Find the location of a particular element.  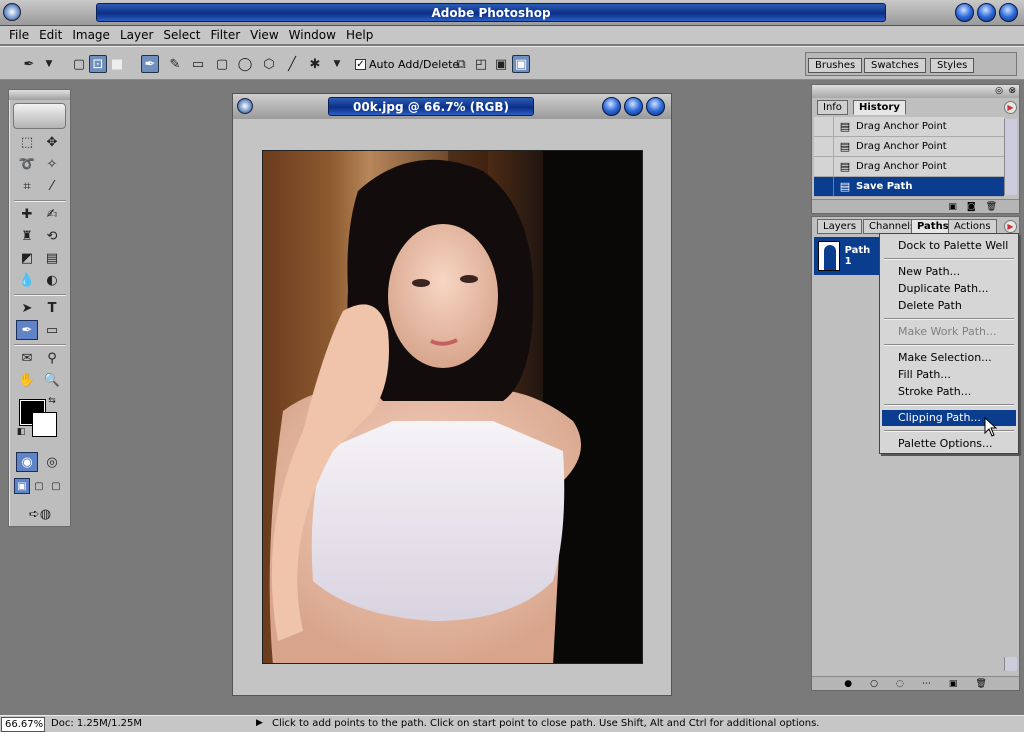

paths-scrollbar is located at coordinates (1010, 664).